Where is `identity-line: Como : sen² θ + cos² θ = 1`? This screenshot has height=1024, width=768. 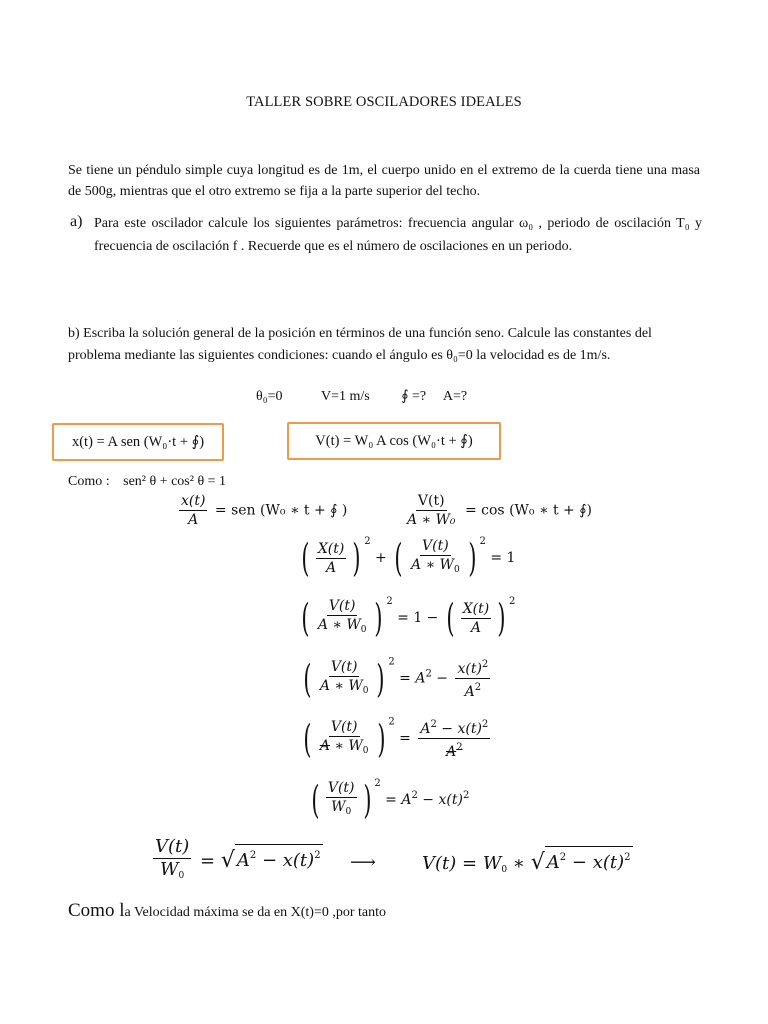 identity-line: Como : sen² θ + cos² θ = 1 is located at coordinates (147, 482).